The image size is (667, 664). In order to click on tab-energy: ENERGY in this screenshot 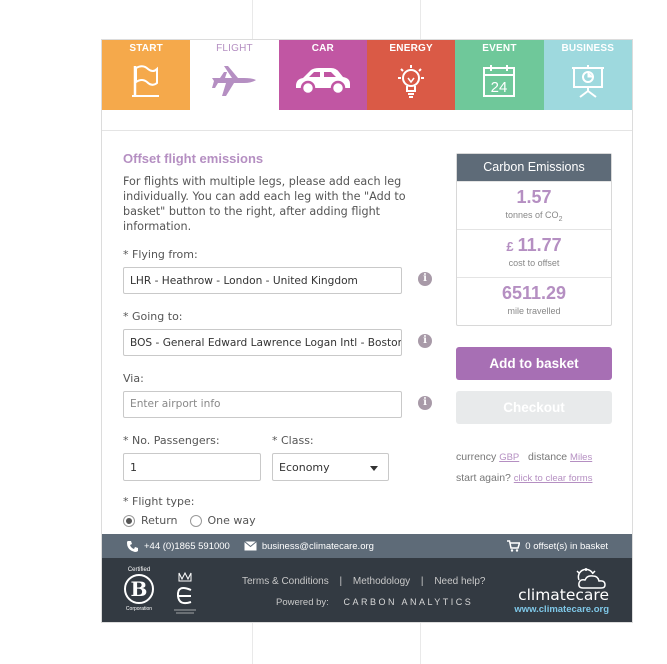, I will do `click(411, 75)`.